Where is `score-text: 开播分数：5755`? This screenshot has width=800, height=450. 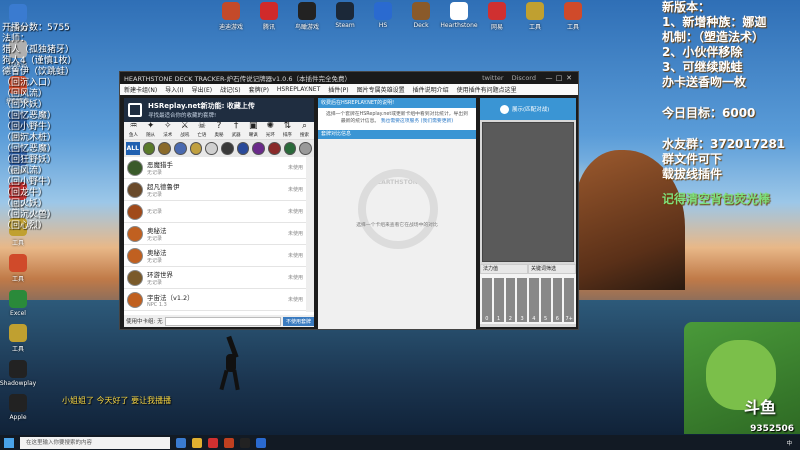 score-text: 开播分数：5755 is located at coordinates (36, 28).